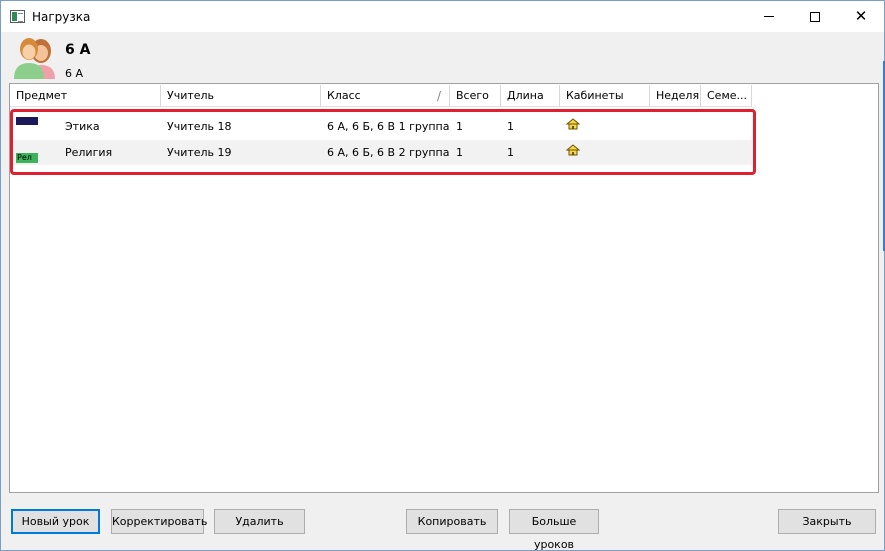 This screenshot has height=551, width=885. I want to click on column-header-rooms: Кабинеты, so click(605, 96).